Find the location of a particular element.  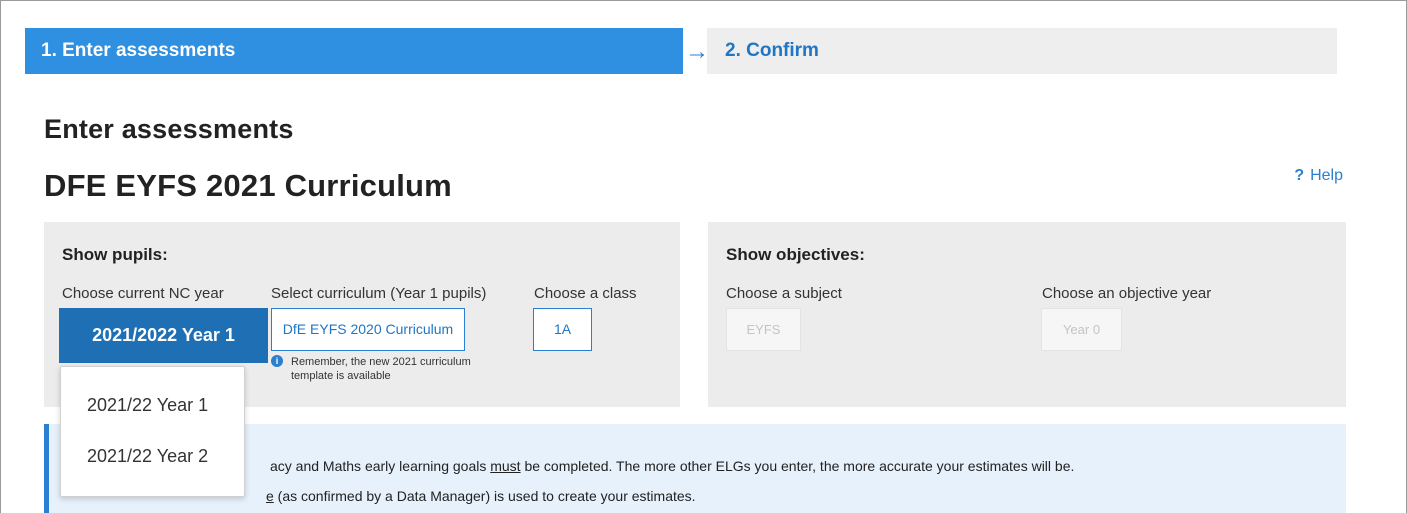

page-title: Enter assessments is located at coordinates (169, 129).